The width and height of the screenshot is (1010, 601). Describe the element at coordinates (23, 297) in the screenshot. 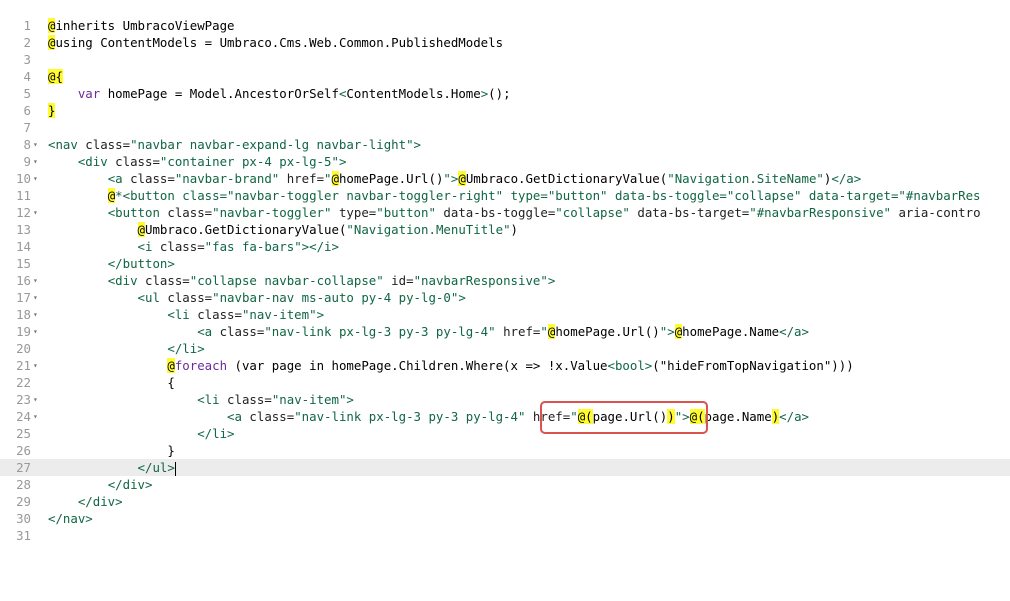

I see `line-number: 17` at that location.